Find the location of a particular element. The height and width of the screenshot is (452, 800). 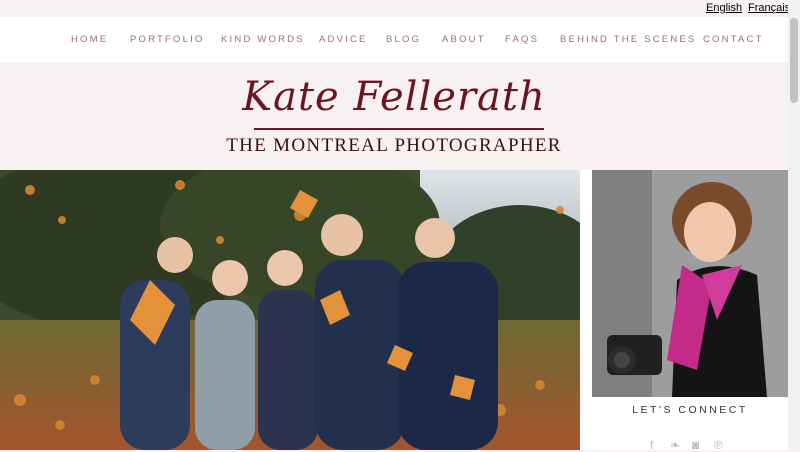

language-bar: English Français is located at coordinates (395, 8).